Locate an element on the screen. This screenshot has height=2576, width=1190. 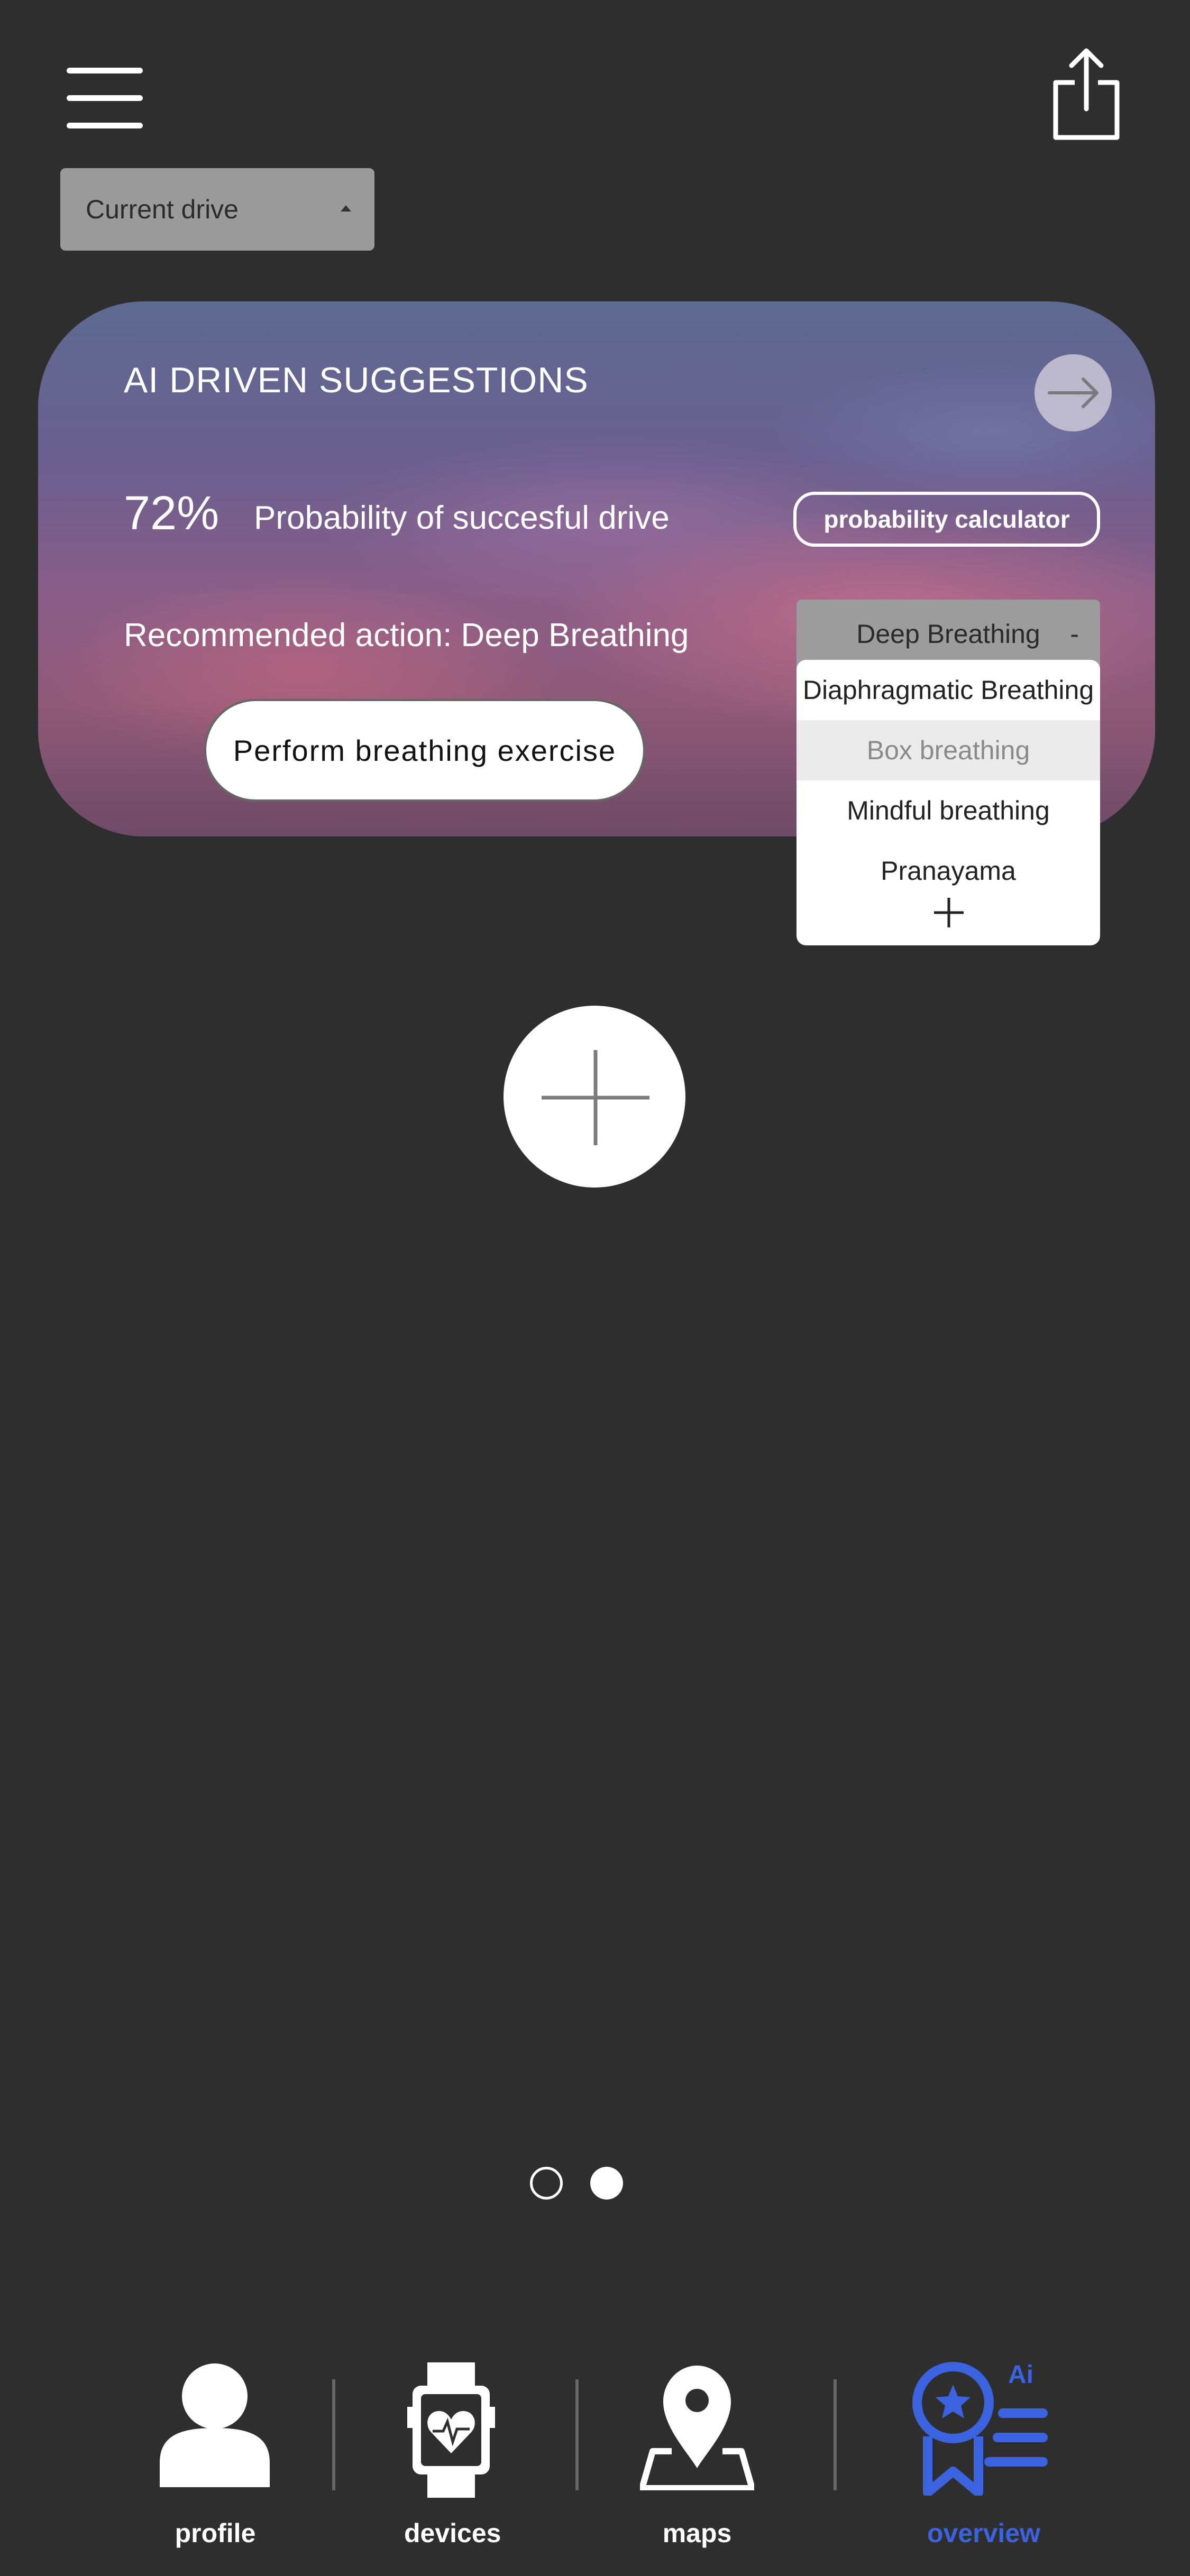
breathing-selected-value: Deep Breathing is located at coordinates (948, 634).